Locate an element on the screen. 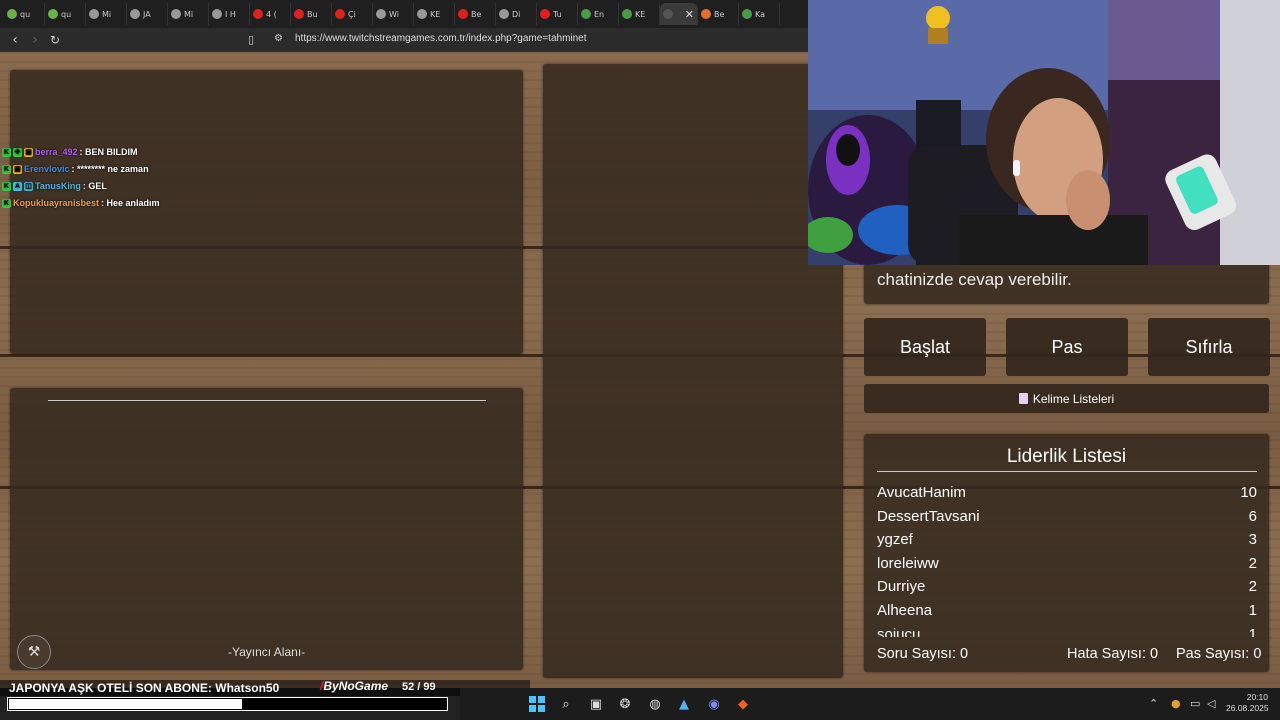 This screenshot has width=1280, height=720. back-icon: ‹ is located at coordinates (15, 40).